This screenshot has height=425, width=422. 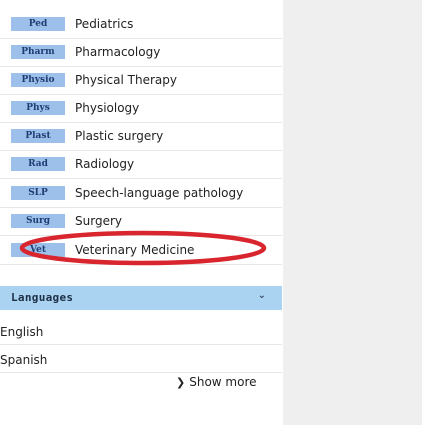 I want to click on specialty-badge: Vet, so click(x=38, y=250).